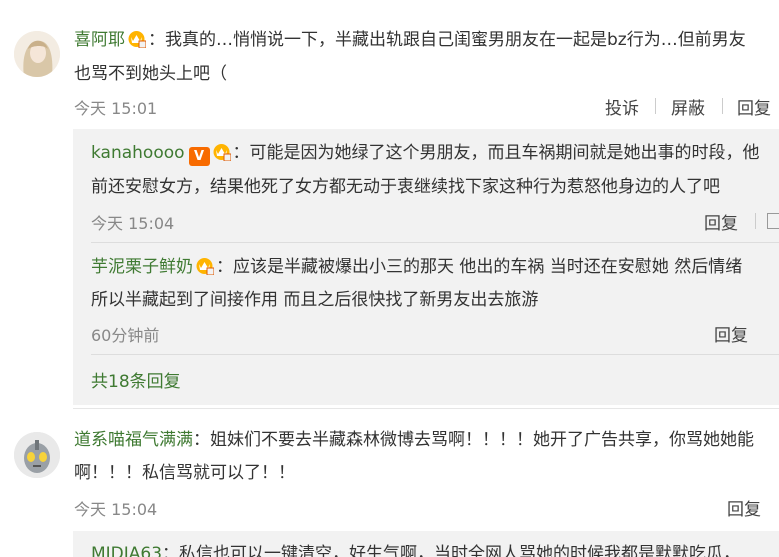  I want to click on username: 芋泥栗子鲜奶, so click(142, 267).